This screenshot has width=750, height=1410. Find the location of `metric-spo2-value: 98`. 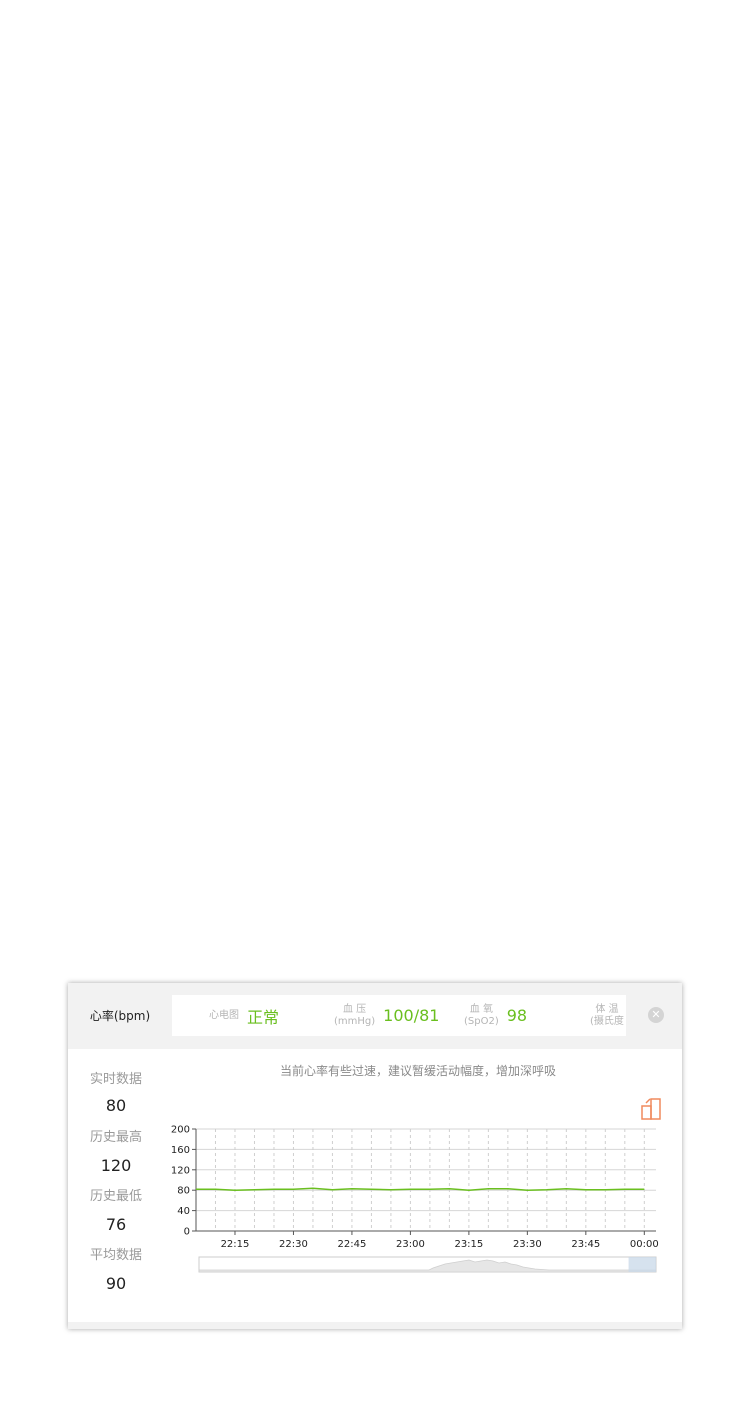

metric-spo2-value: 98 is located at coordinates (517, 1015).